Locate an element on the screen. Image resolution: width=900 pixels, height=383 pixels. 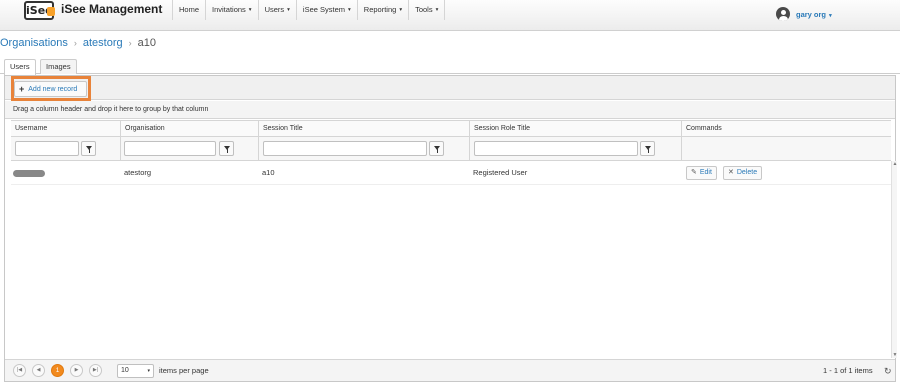
organisation-filter-button is located at coordinates (226, 148).